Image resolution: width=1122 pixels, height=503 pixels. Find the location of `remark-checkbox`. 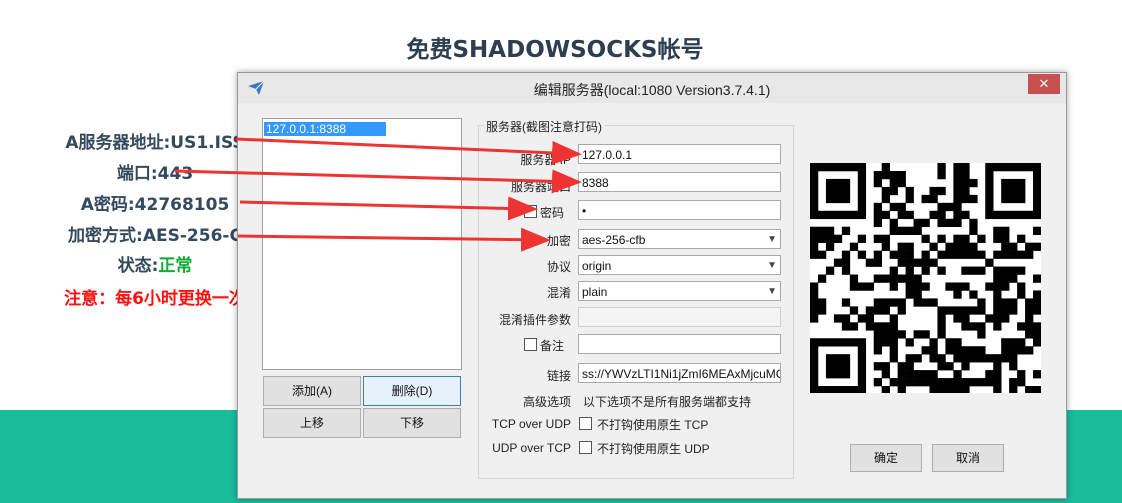

remark-checkbox is located at coordinates (530, 344).